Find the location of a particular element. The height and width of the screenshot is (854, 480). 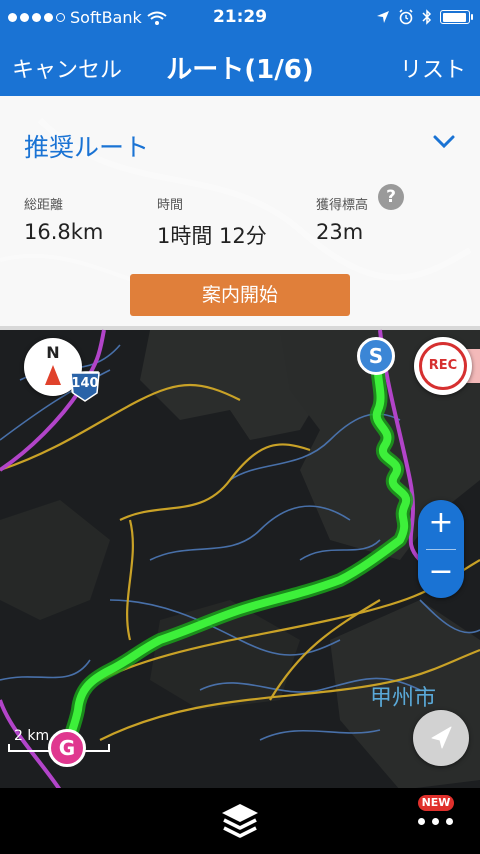

new-badge: NEW is located at coordinates (436, 803).